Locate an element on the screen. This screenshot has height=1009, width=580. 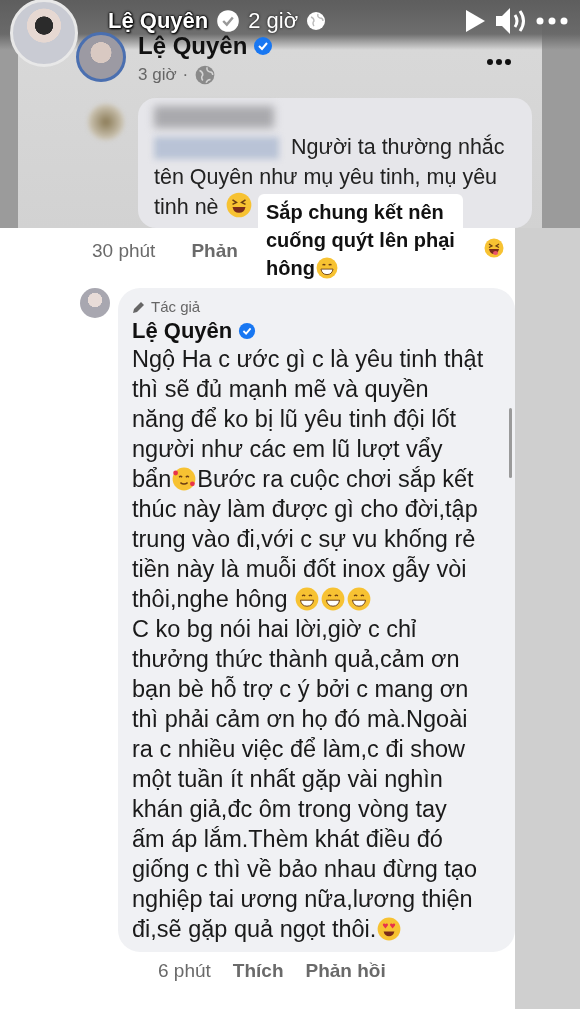
sticker-text: Sắp chung kết nên is located at coordinates (355, 212).